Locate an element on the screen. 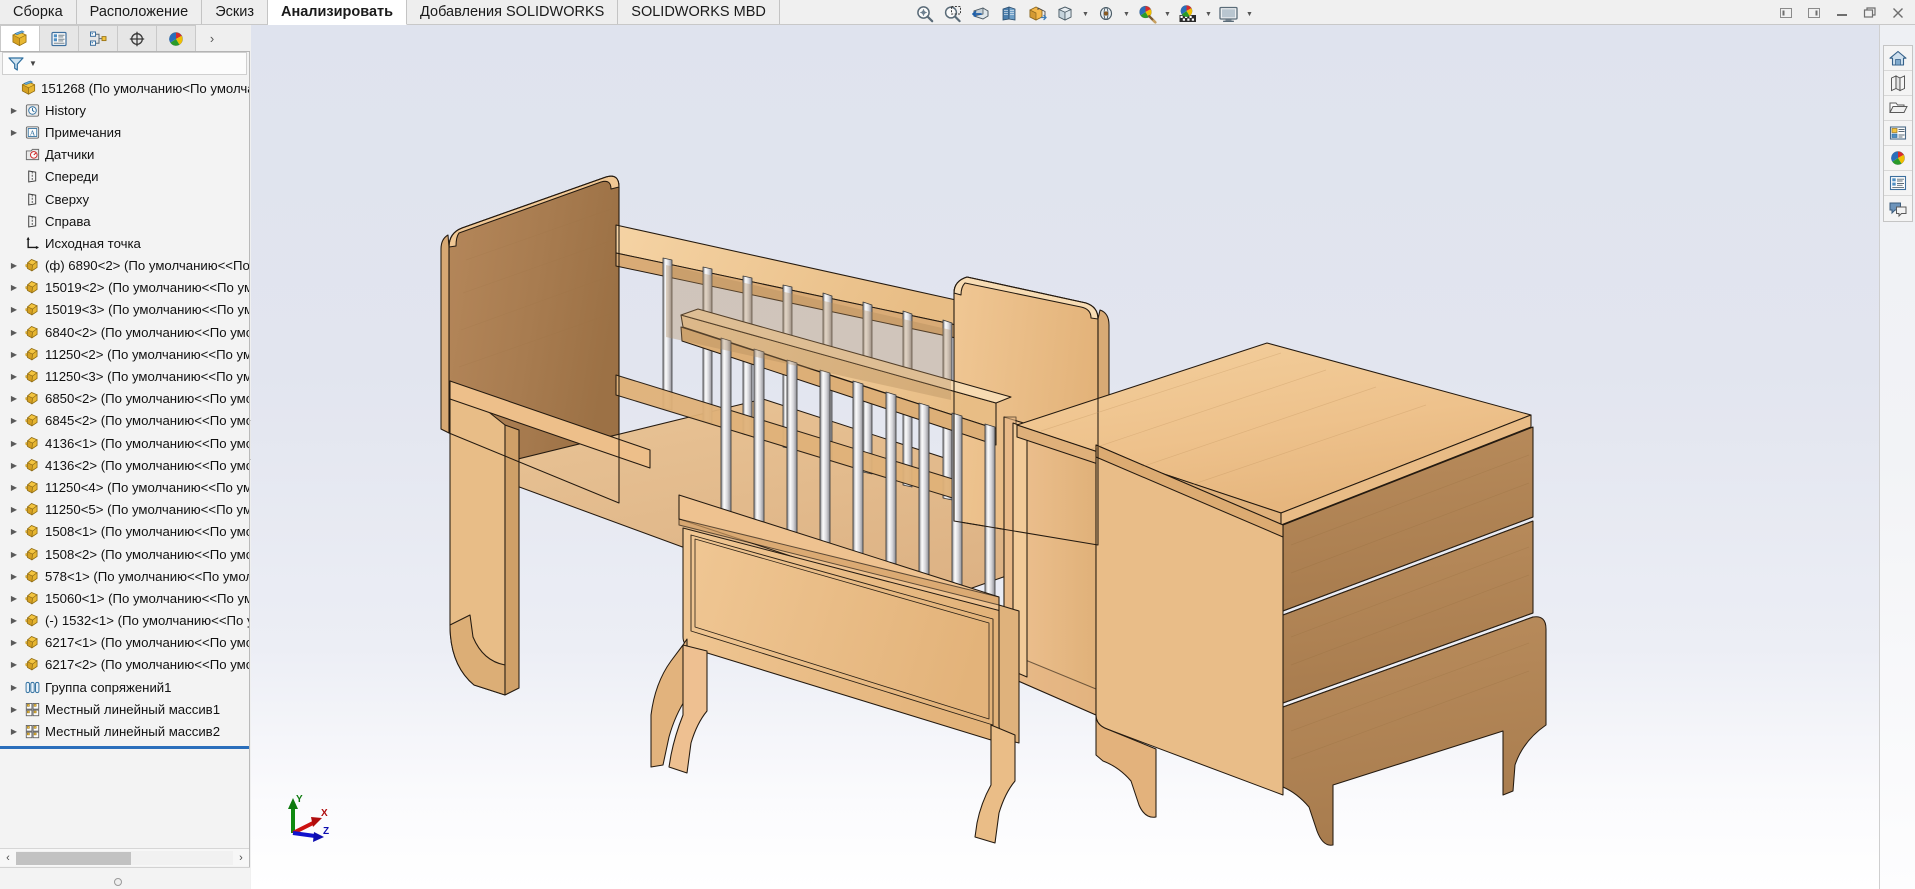  tree-item: Датчики is located at coordinates (124, 155).